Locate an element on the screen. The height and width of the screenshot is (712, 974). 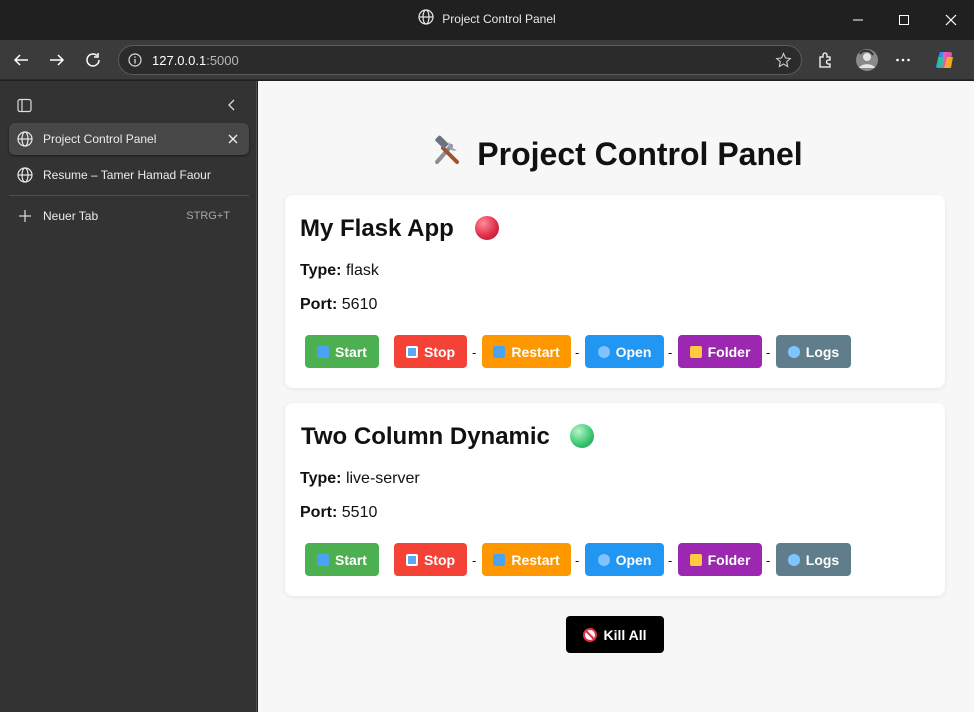
url-port: :5000 is located at coordinates (222, 60).